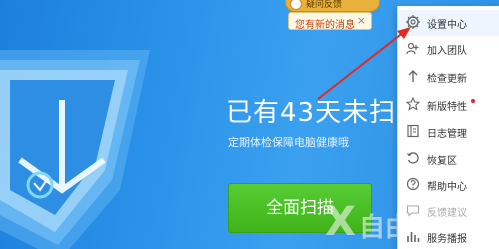  I want to click on team-icon, so click(412, 48).